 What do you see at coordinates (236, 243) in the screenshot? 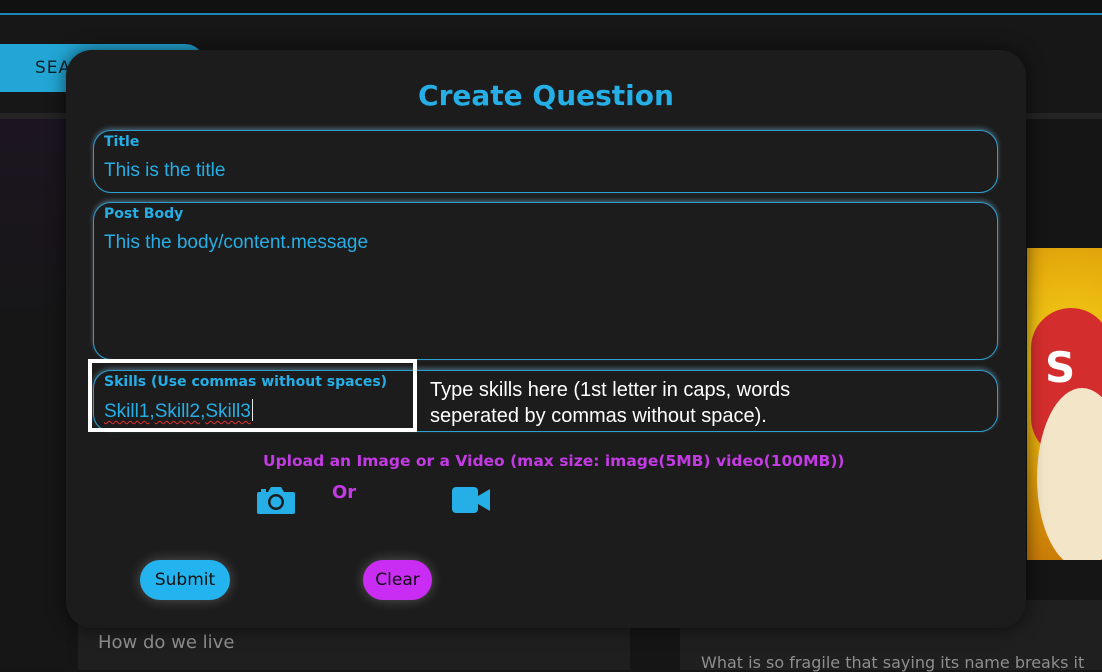
I see `post-body-textarea: This the body/content.message` at bounding box center [236, 243].